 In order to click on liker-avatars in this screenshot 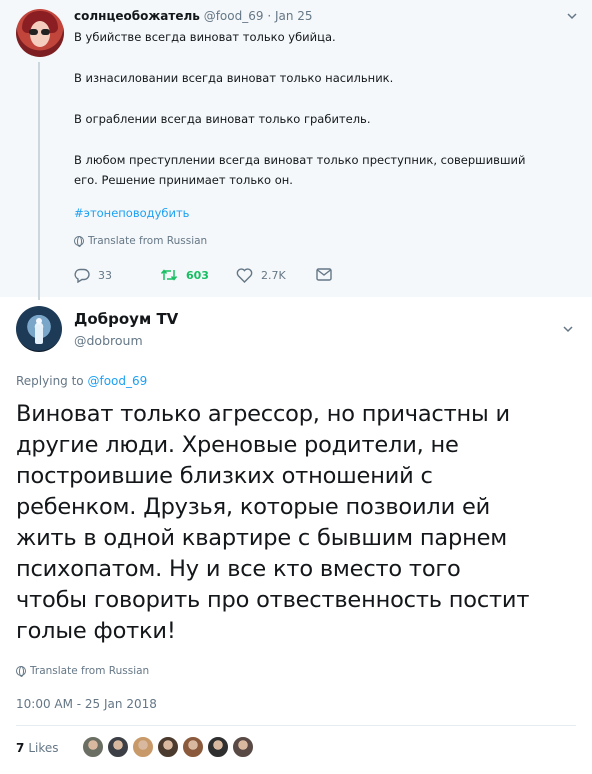, I will do `click(168, 747)`.